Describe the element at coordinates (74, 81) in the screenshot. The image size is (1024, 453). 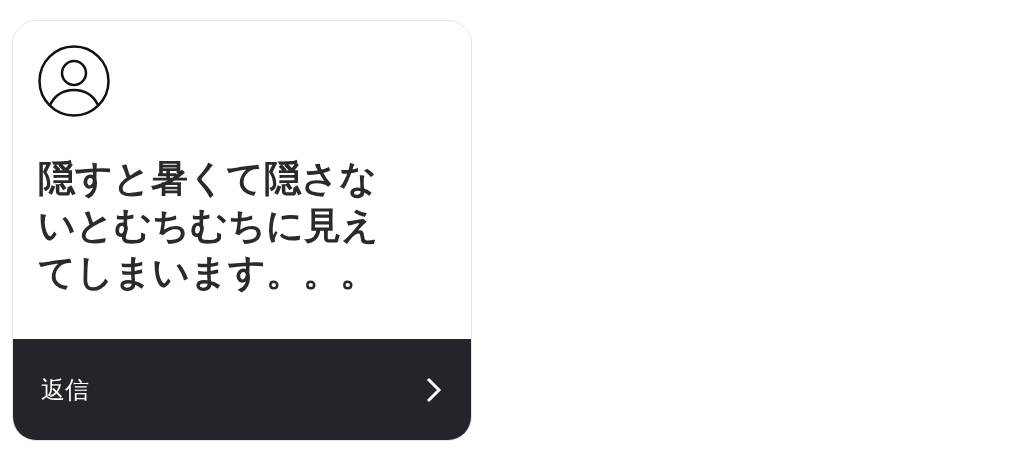
I see `avatar-icon` at that location.